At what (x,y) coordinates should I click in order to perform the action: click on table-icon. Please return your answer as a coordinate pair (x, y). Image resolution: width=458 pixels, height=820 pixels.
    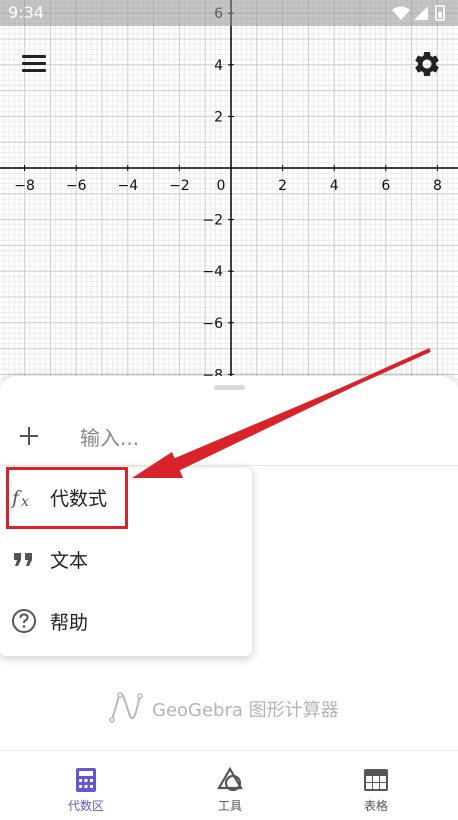
    Looking at the image, I should click on (376, 780).